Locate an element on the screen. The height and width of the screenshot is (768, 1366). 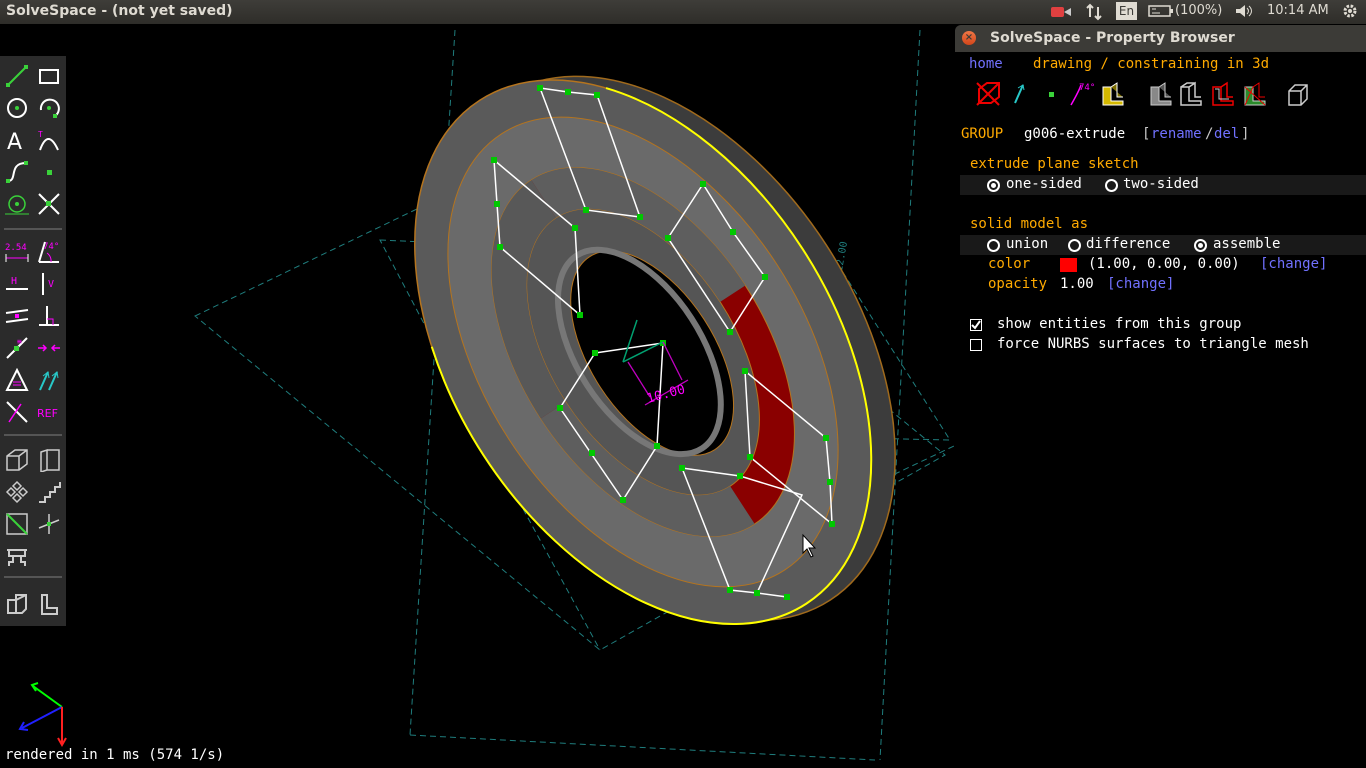
union-radio is located at coordinates (993, 245).